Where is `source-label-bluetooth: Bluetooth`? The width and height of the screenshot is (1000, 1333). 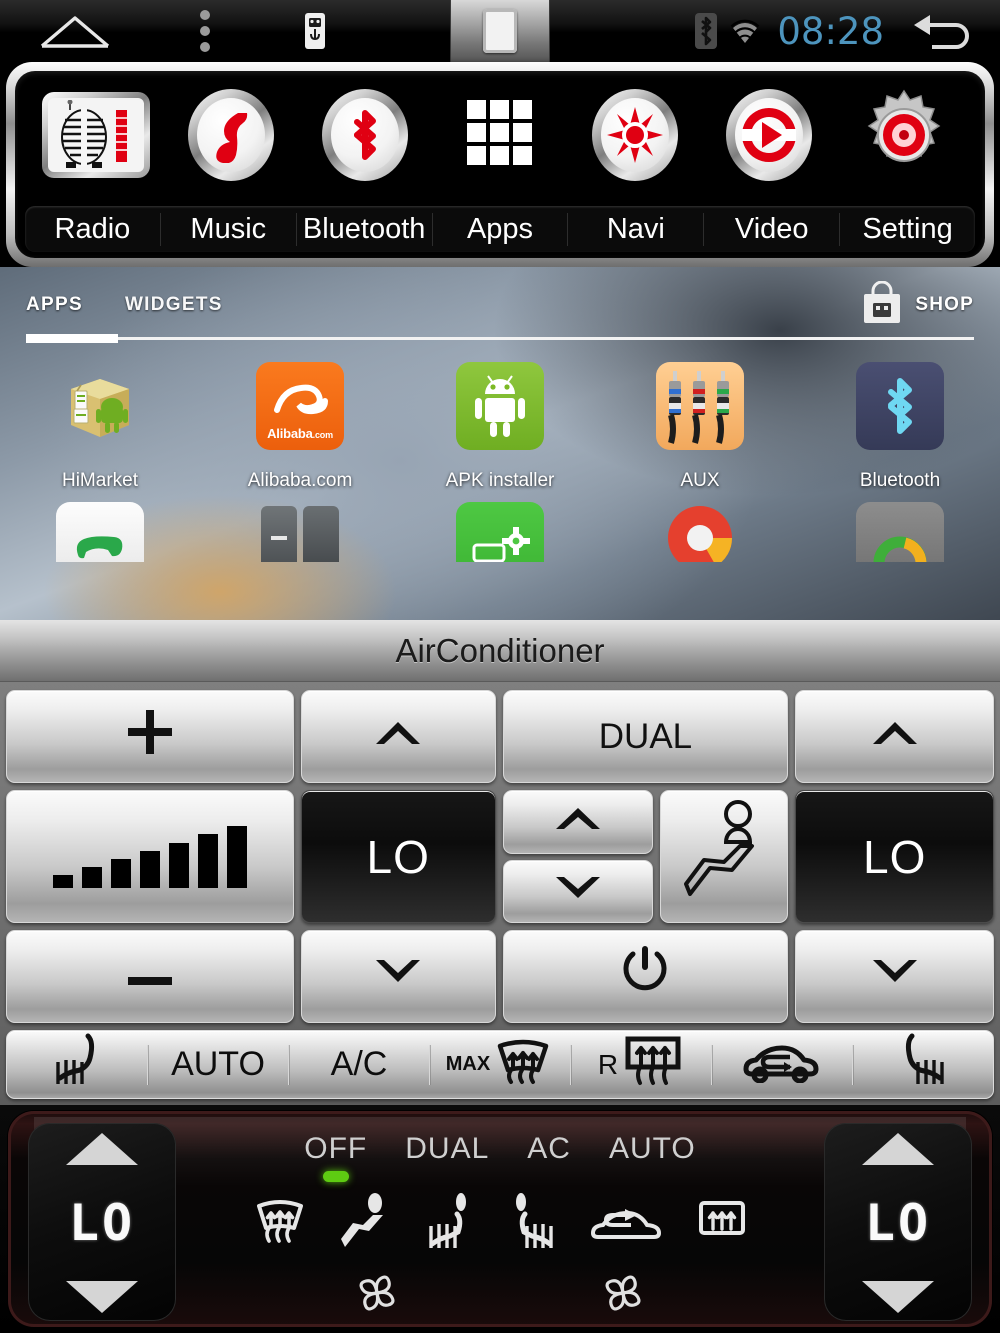
source-label-bluetooth: Bluetooth is located at coordinates (363, 229).